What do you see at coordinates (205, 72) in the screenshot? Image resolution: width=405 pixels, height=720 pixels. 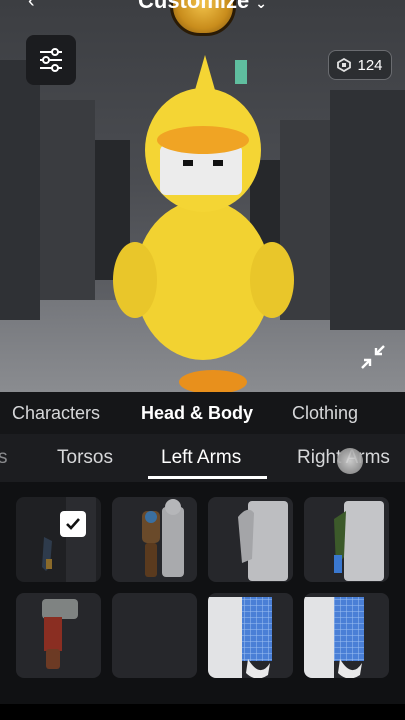 I see `avatar-hood-tuft` at bounding box center [205, 72].